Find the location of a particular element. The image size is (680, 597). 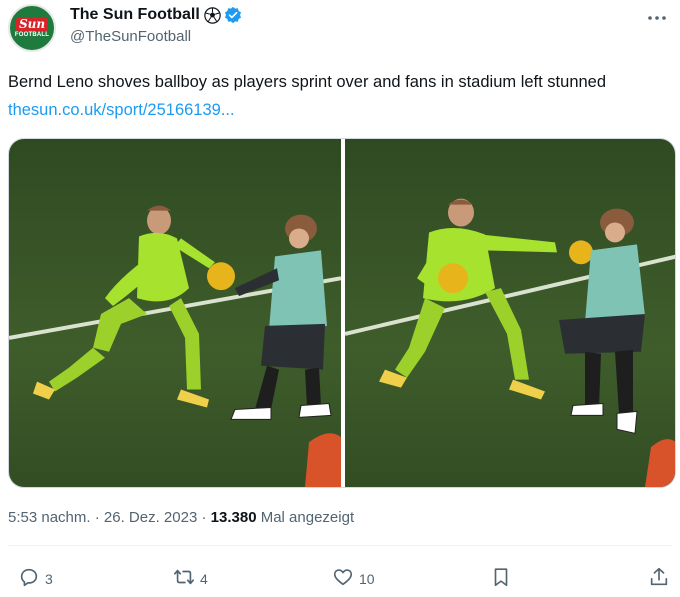

share-button is located at coordinates (659, 578).